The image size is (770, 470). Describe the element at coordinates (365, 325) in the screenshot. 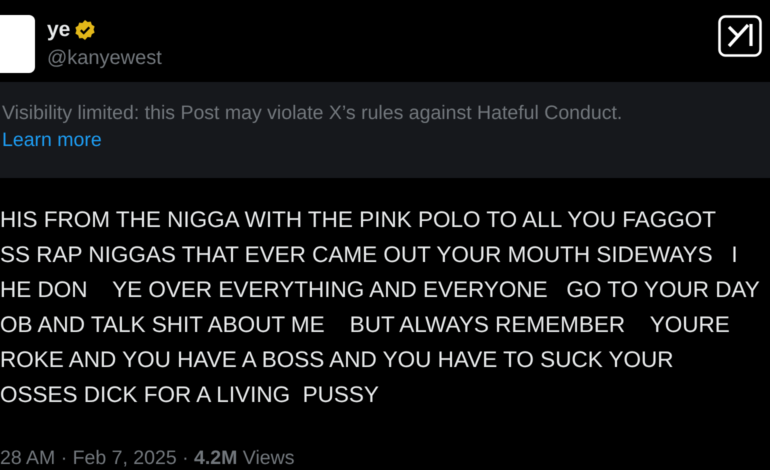

I see `post-text-line: OB AND TALK SHIT ABOUT ME BUT ALWAYS REMEMBER YOURE` at that location.